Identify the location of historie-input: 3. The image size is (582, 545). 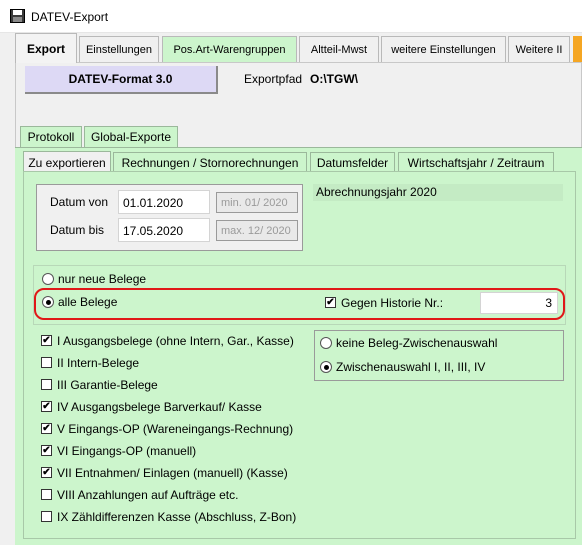
(519, 303).